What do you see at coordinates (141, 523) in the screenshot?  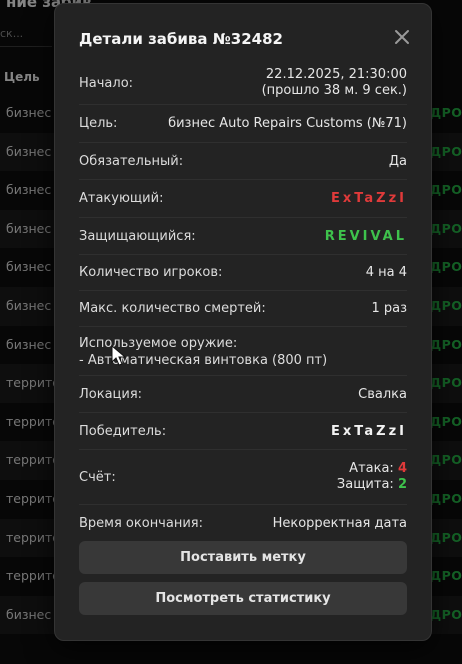 I see `end-label: Время окончания:` at bounding box center [141, 523].